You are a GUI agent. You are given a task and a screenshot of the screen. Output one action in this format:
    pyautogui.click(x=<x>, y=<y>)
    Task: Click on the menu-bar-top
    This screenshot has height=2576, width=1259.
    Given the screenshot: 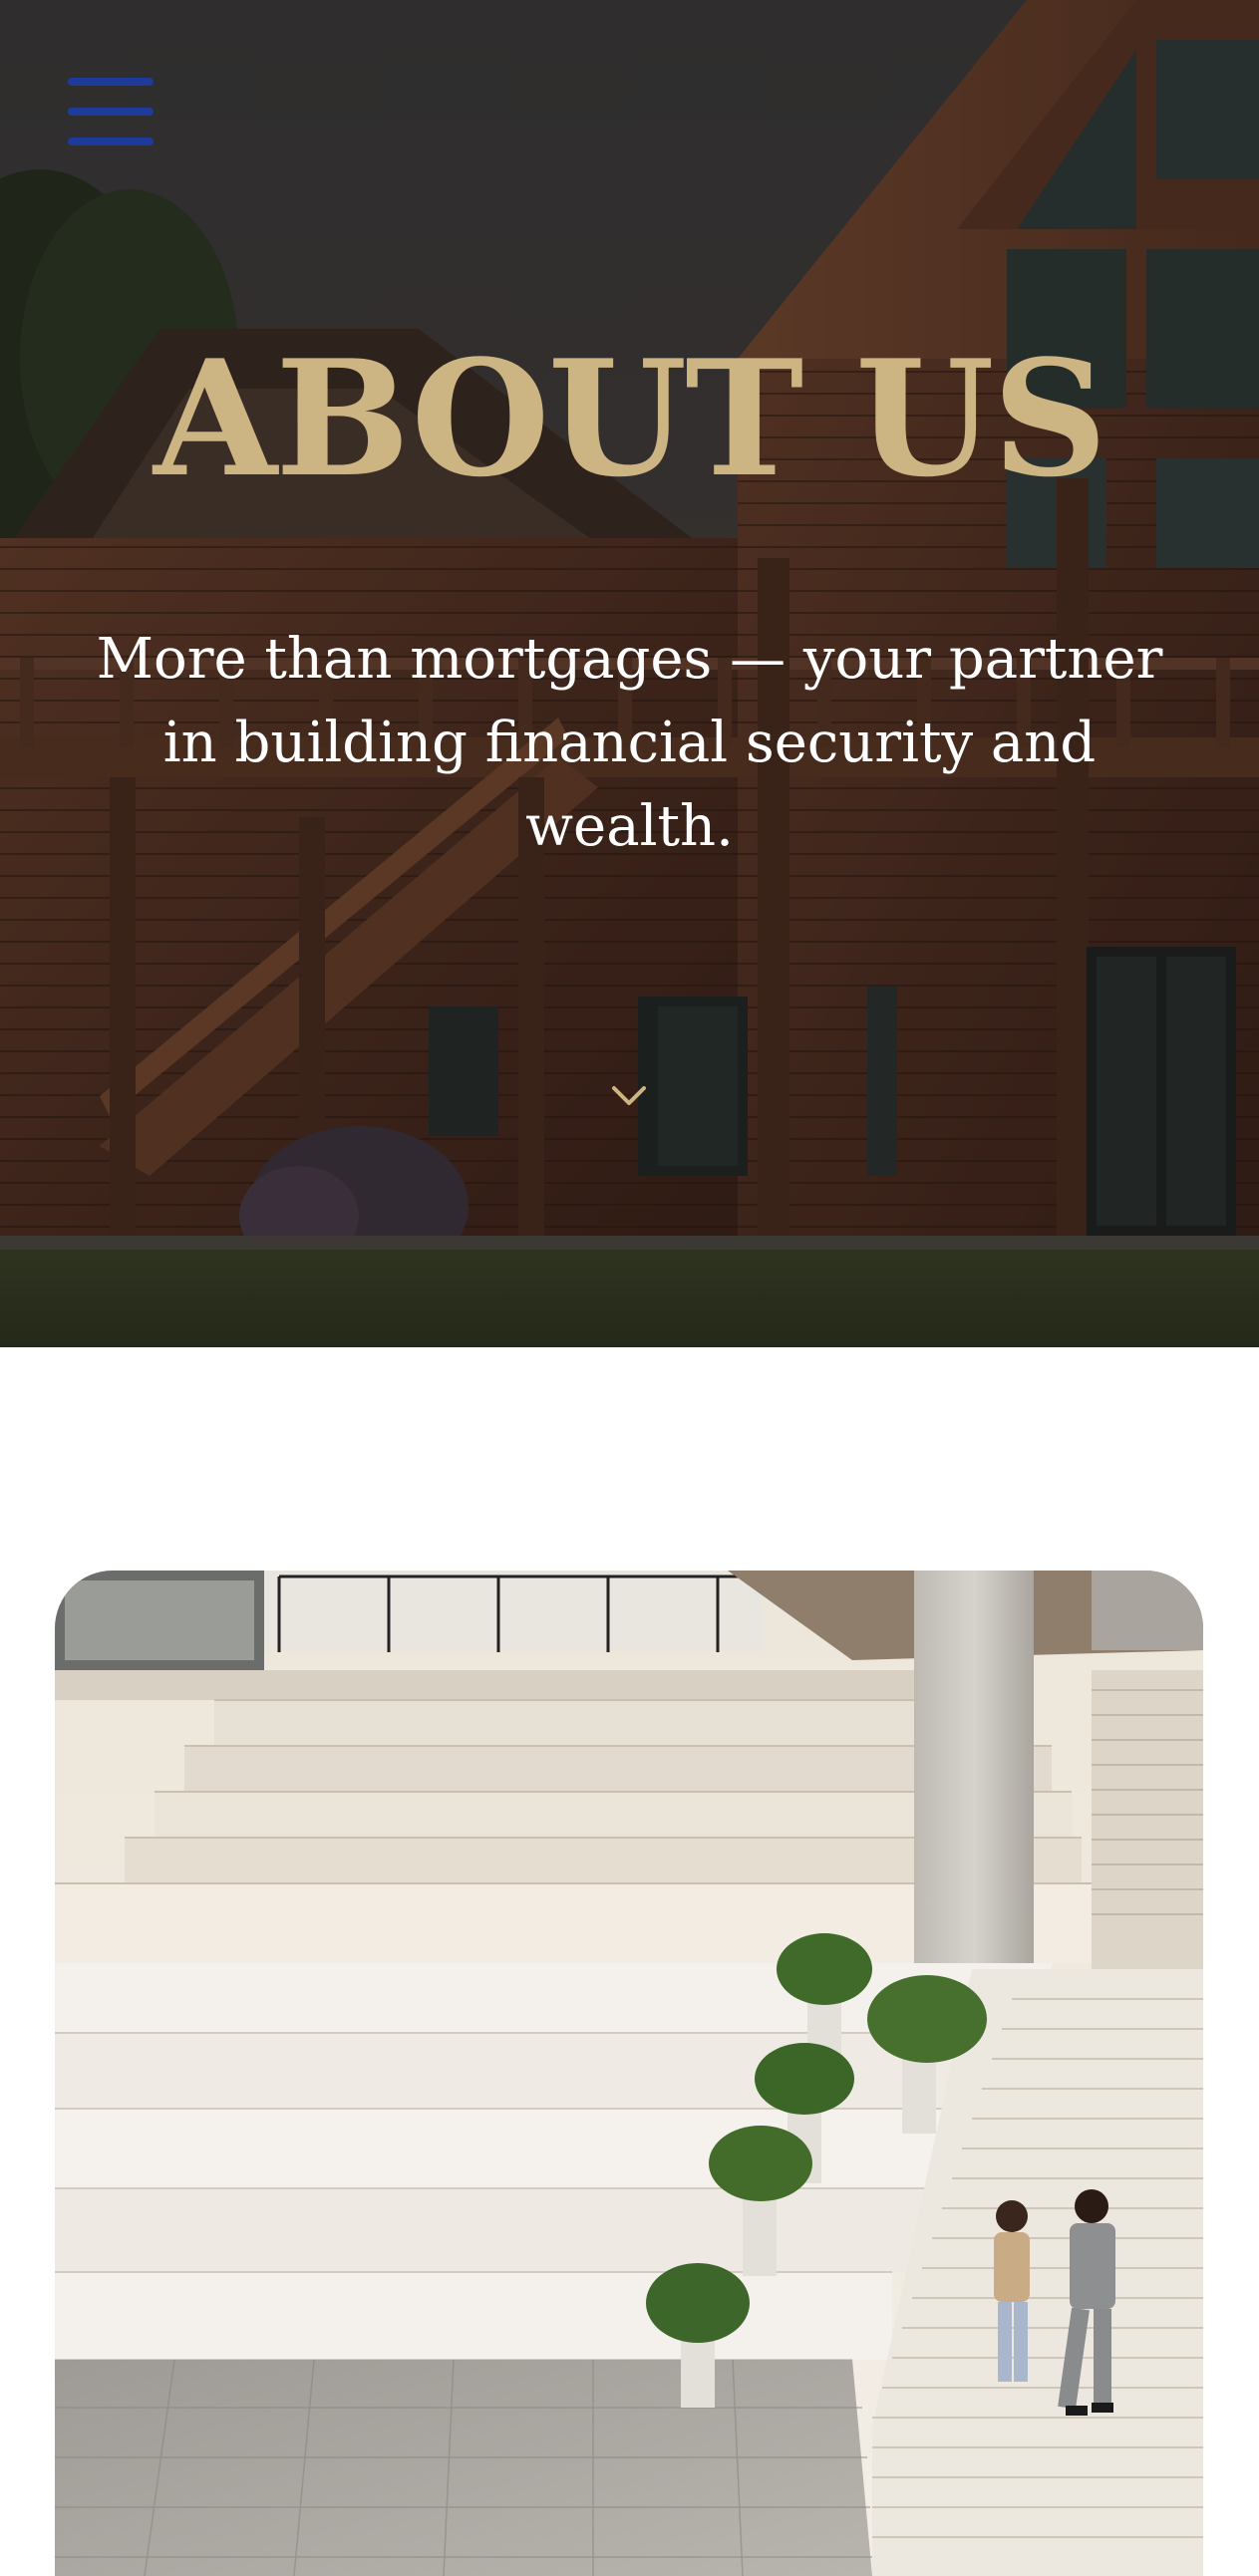 What is the action you would take?
    pyautogui.click(x=111, y=82)
    